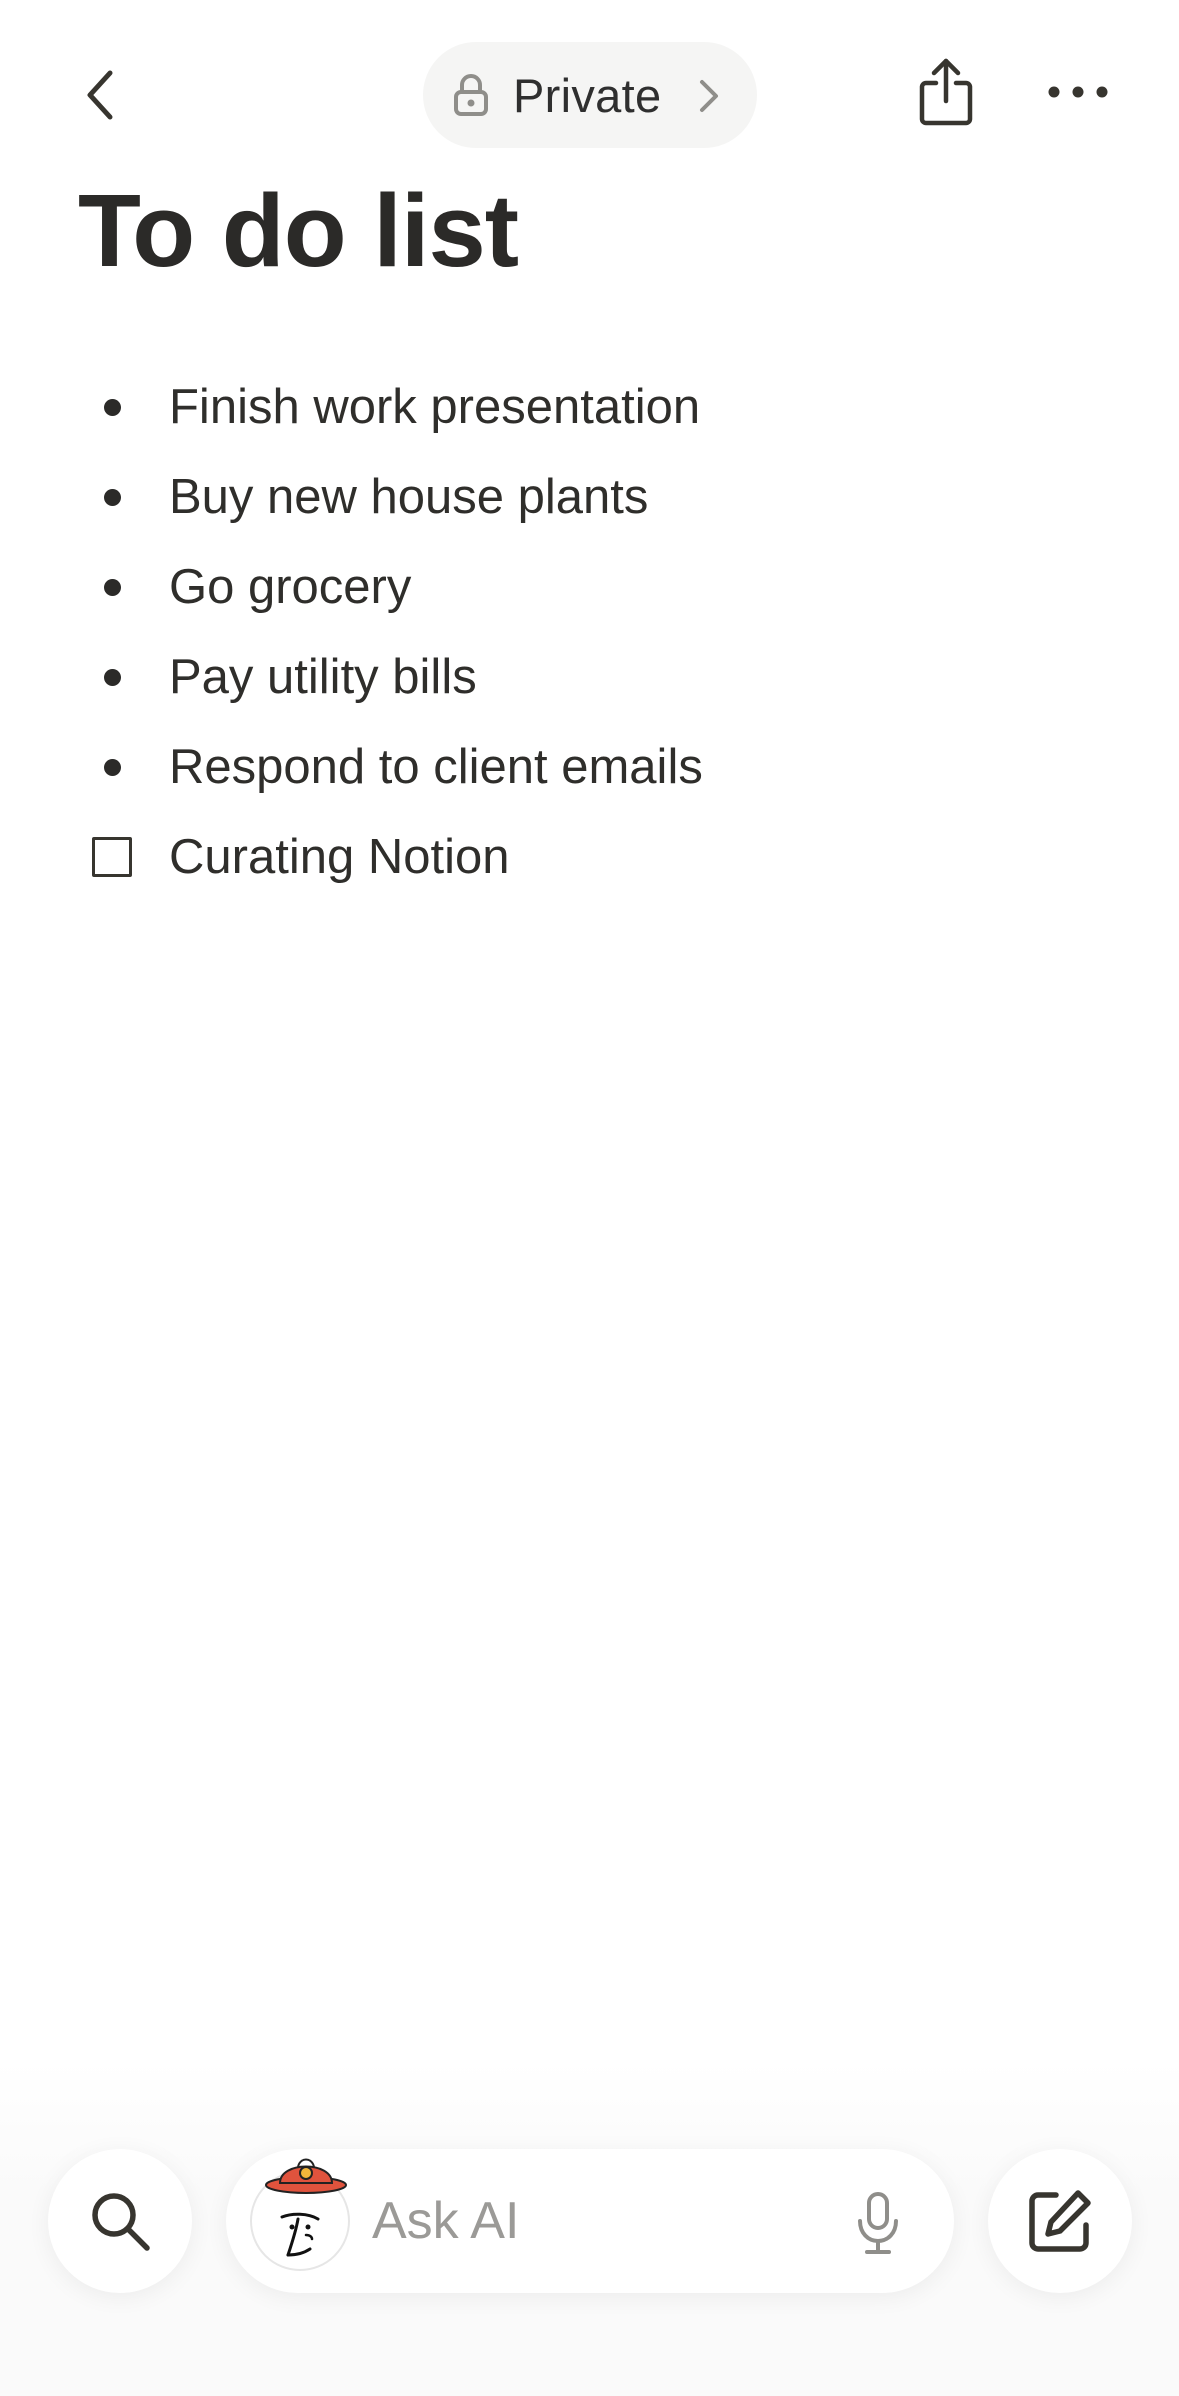  I want to click on lock-icon, so click(473, 95).